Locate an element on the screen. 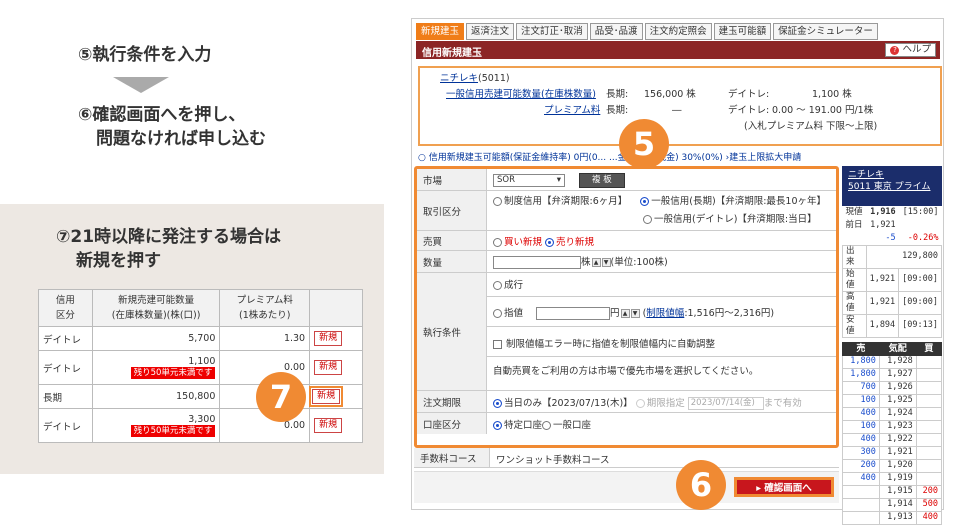 The width and height of the screenshot is (980, 530). confirm-screen-button: ▸ 確認画面へ is located at coordinates (784, 487).